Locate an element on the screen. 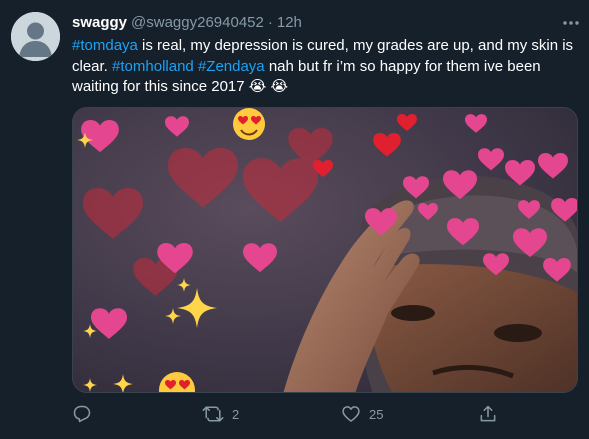 This screenshot has width=589, height=439. reply-icon is located at coordinates (82, 414).